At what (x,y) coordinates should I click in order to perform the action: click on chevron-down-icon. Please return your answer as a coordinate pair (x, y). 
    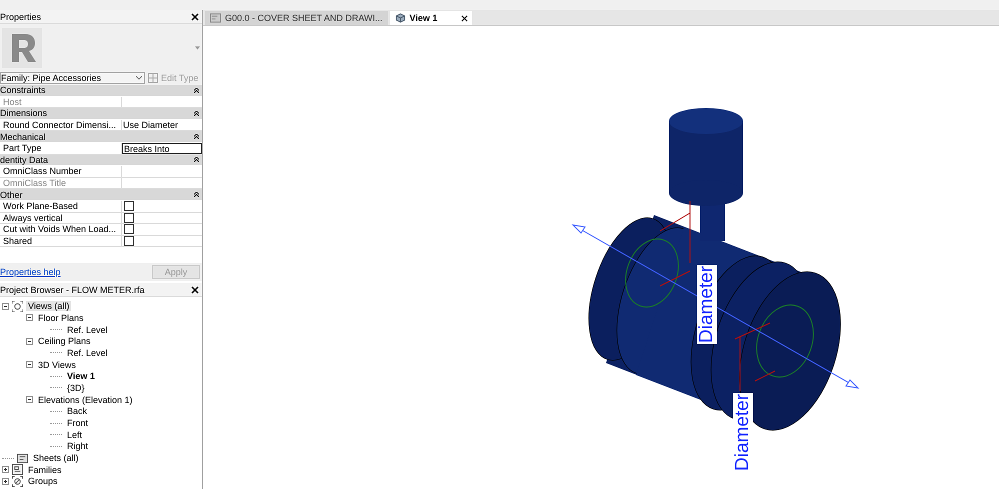
    Looking at the image, I should click on (139, 78).